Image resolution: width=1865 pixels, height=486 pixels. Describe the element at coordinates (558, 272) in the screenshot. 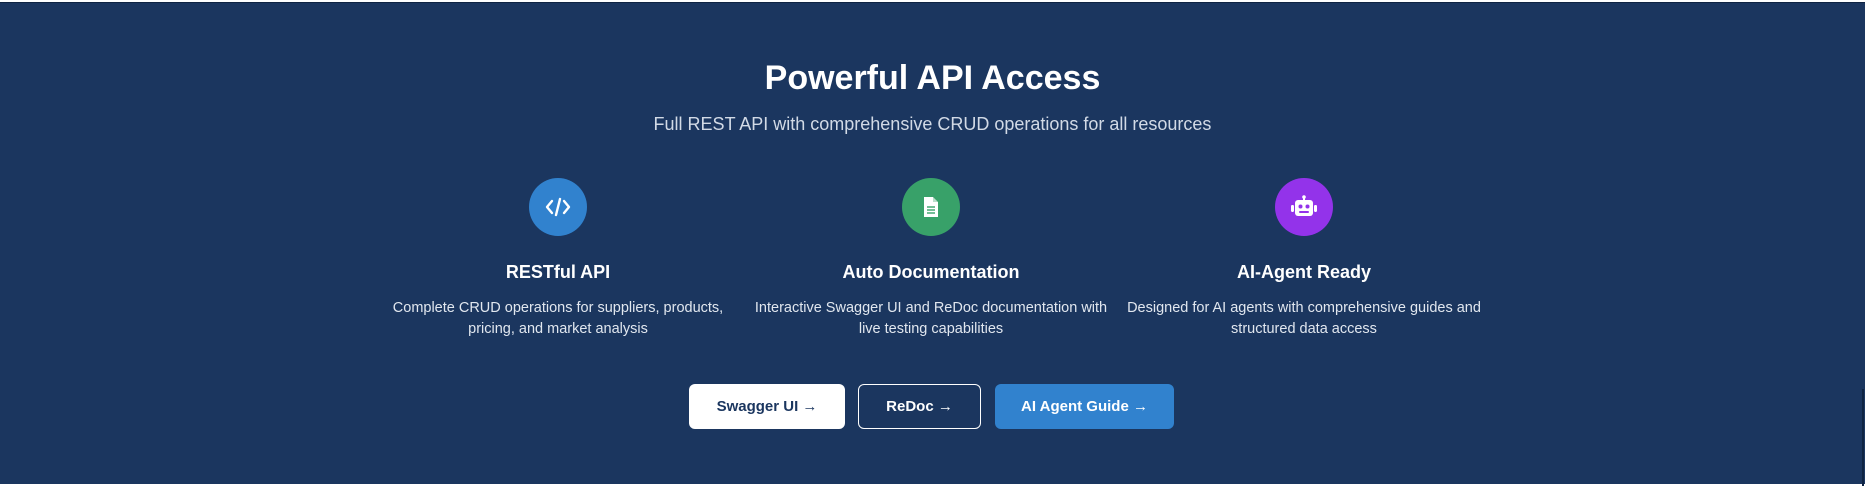

I see `feature-title: RESTful API` at that location.